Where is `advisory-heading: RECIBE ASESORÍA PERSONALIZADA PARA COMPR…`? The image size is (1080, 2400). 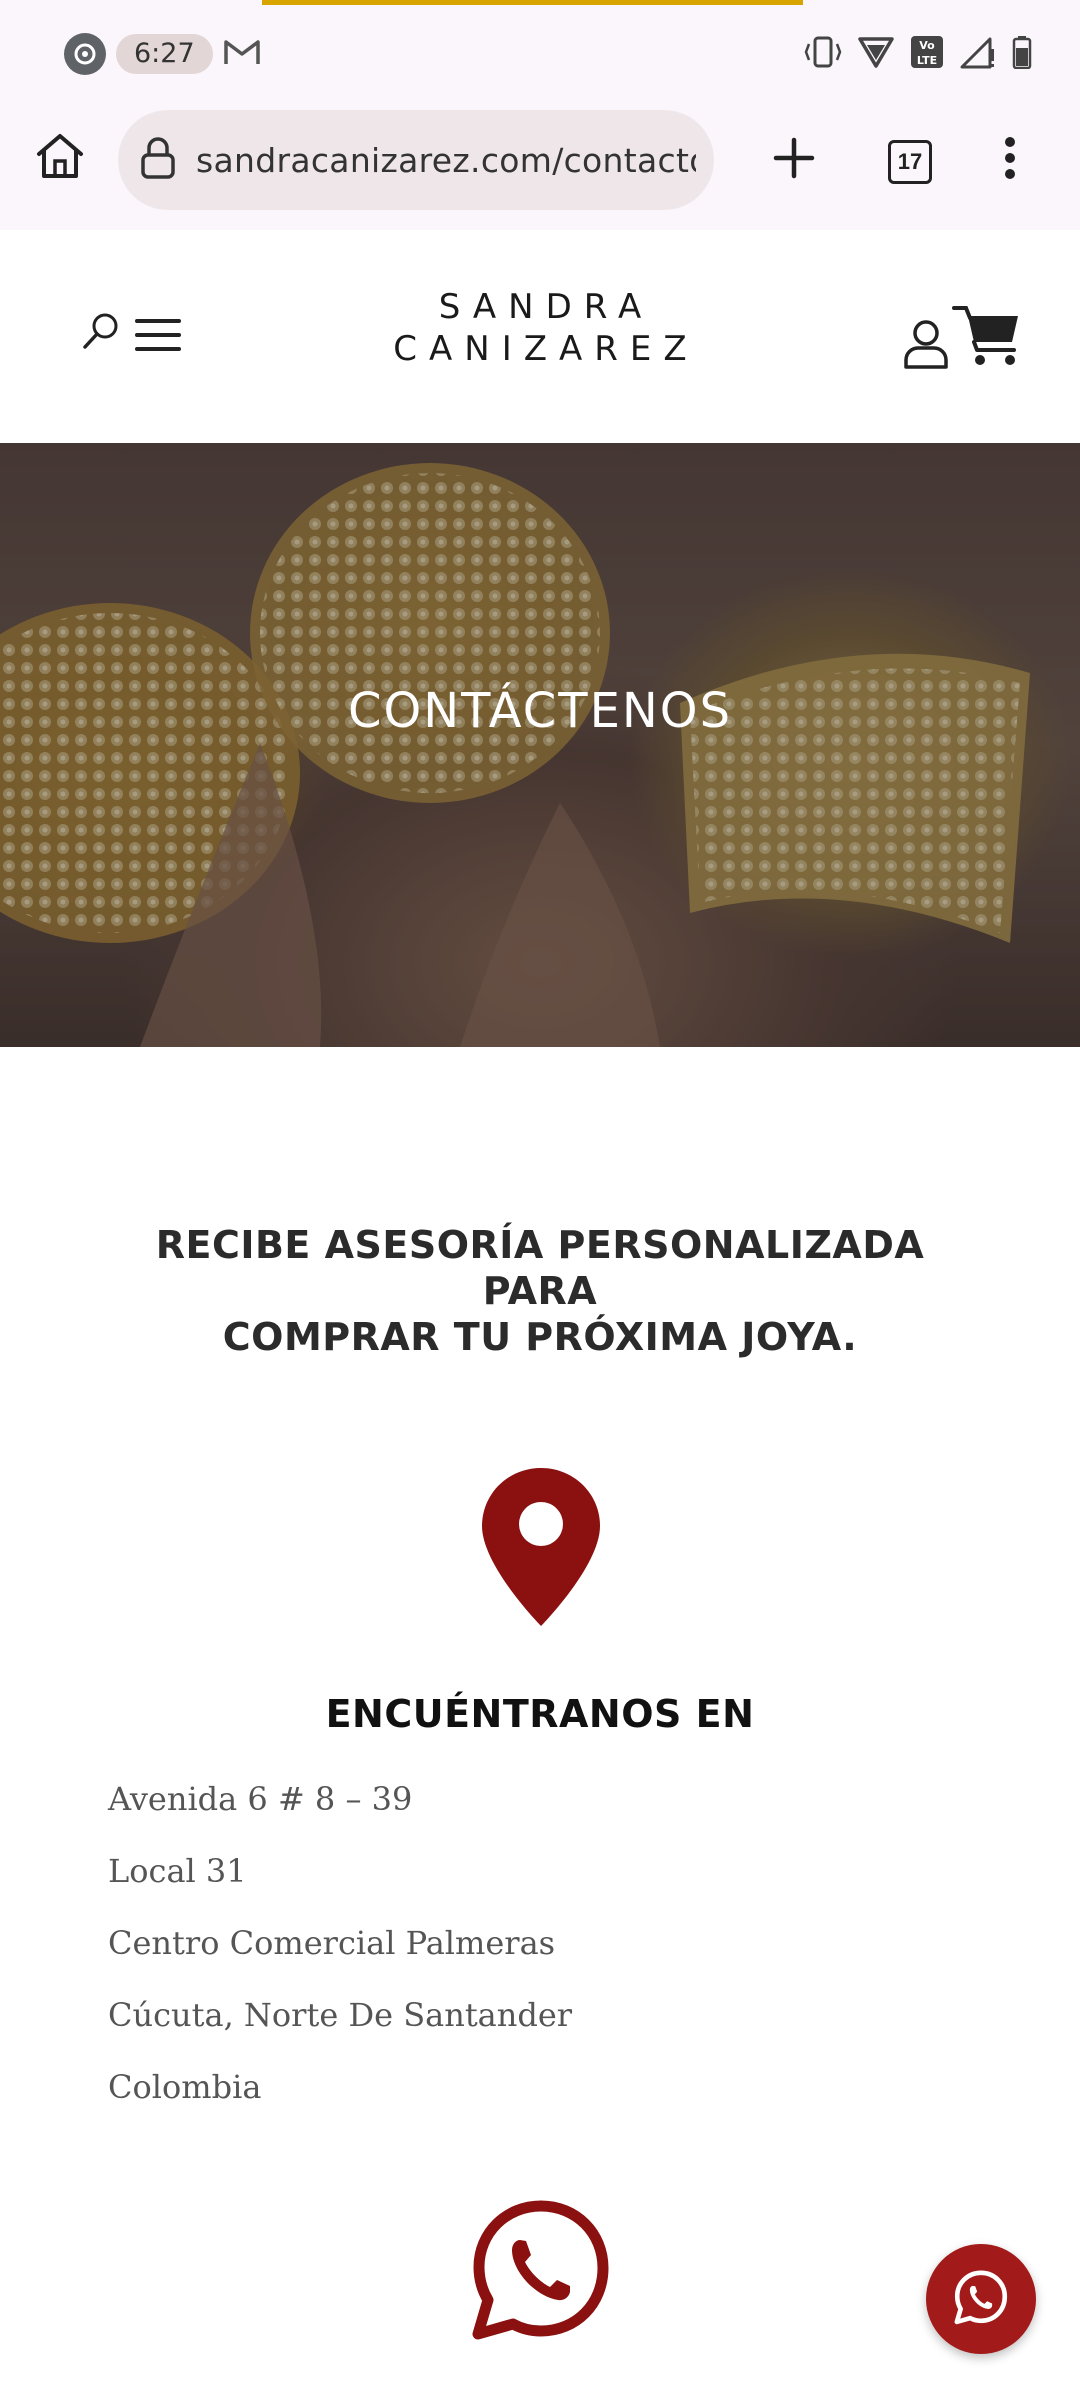 advisory-heading: RECIBE ASESORÍA PERSONALIZADA PARA COMPR… is located at coordinates (540, 1291).